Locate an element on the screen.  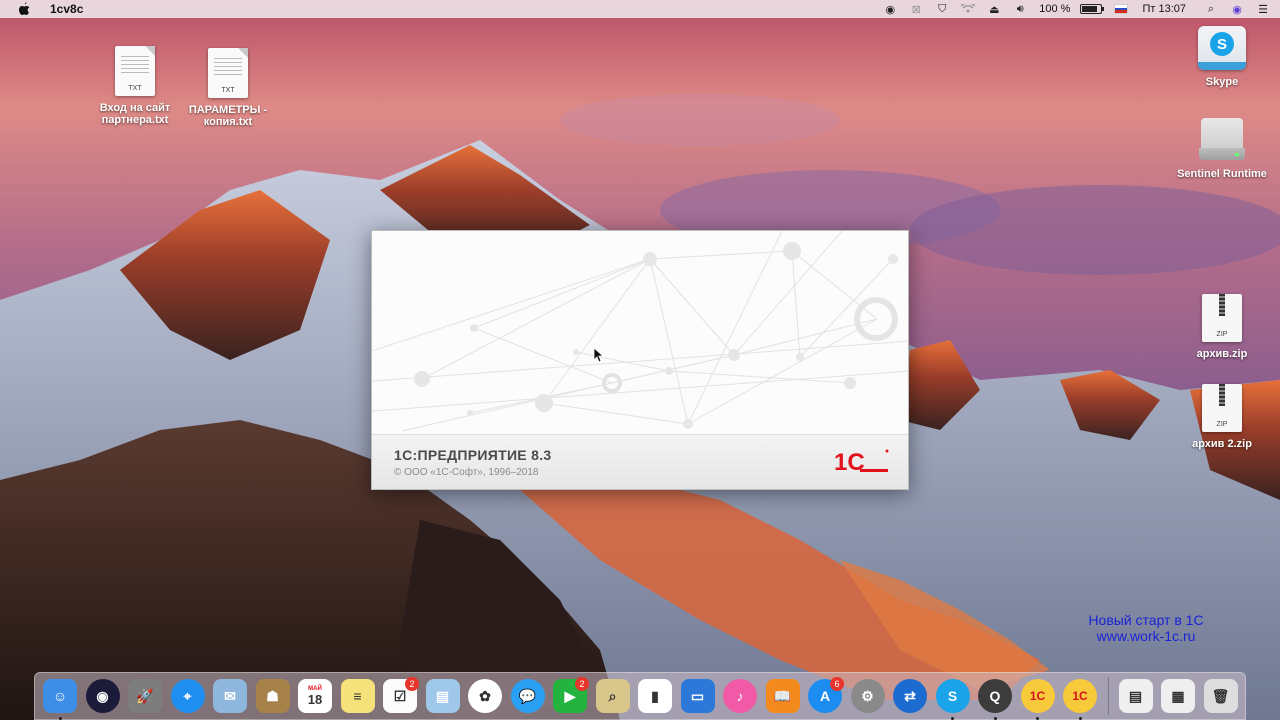
desktop-file-label: архив.zip is located at coordinates (1222, 354).